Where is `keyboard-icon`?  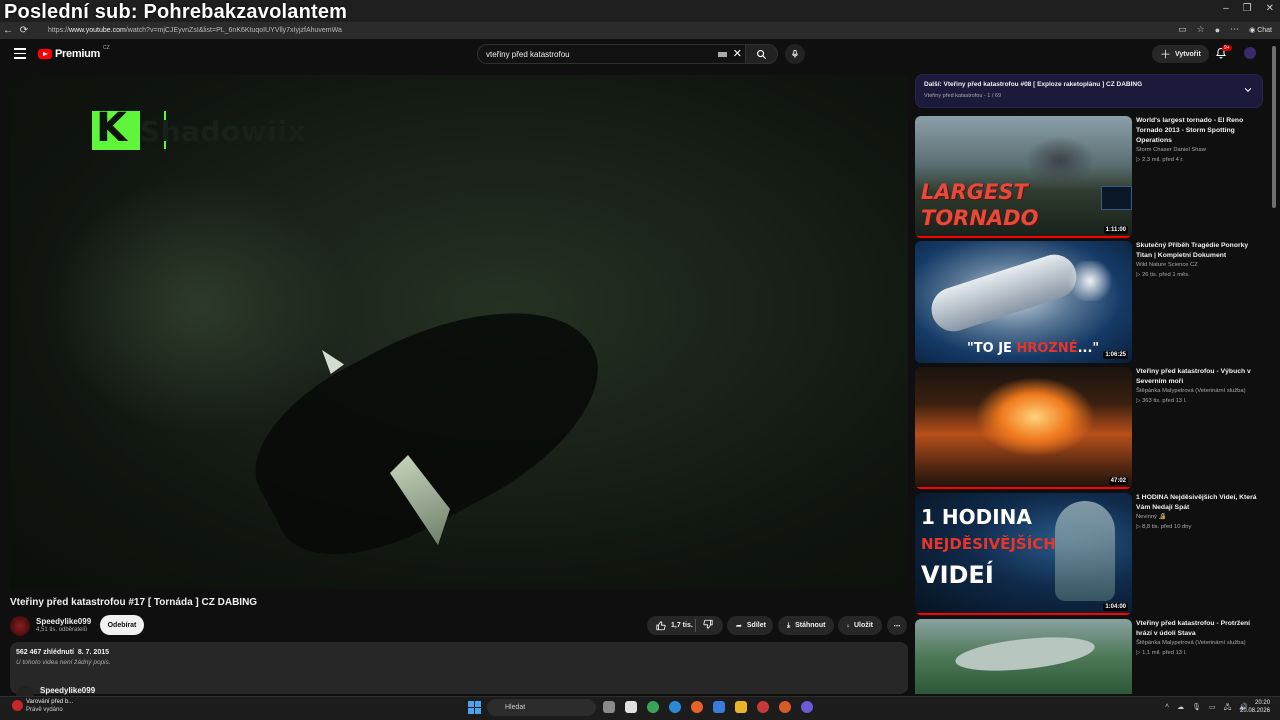
keyboard-icon is located at coordinates (722, 54).